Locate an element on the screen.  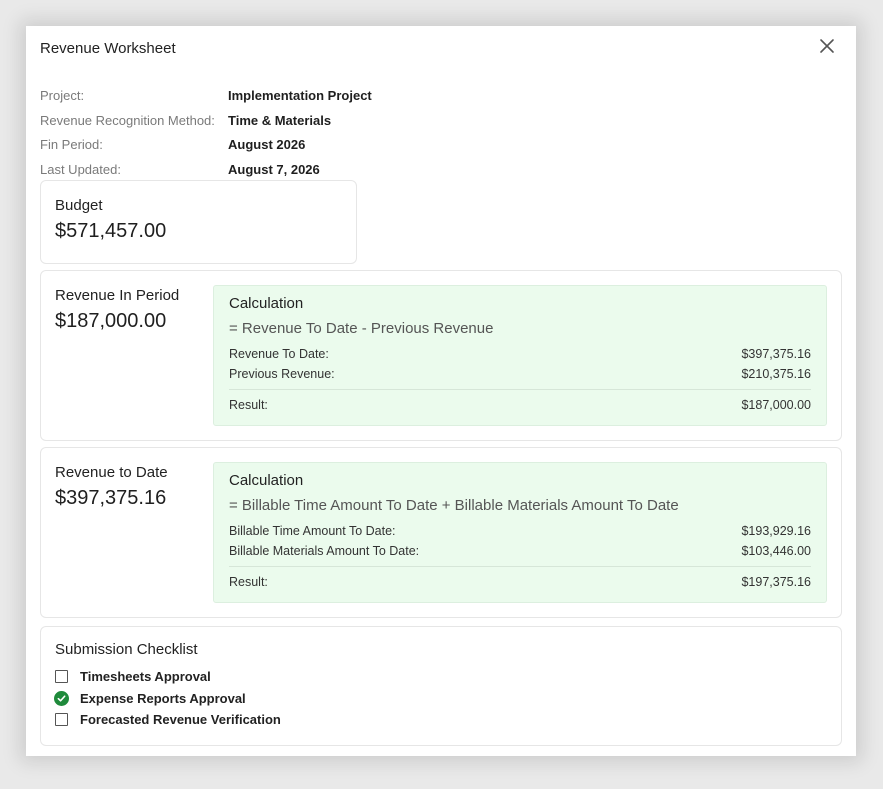
calc-row-value: $397,375.16 is located at coordinates (776, 354).